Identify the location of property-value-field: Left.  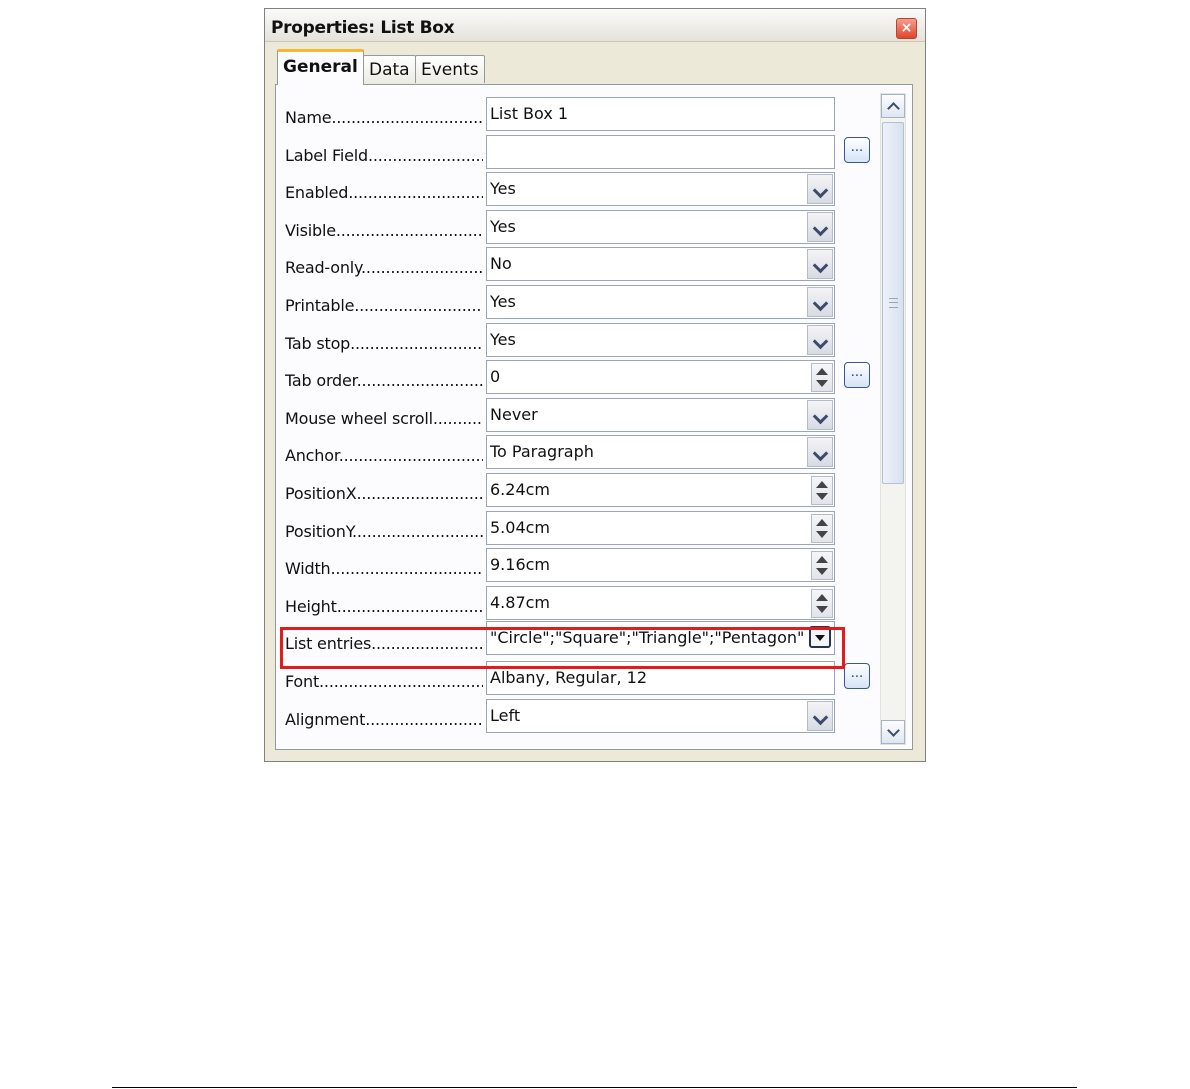
(660, 715).